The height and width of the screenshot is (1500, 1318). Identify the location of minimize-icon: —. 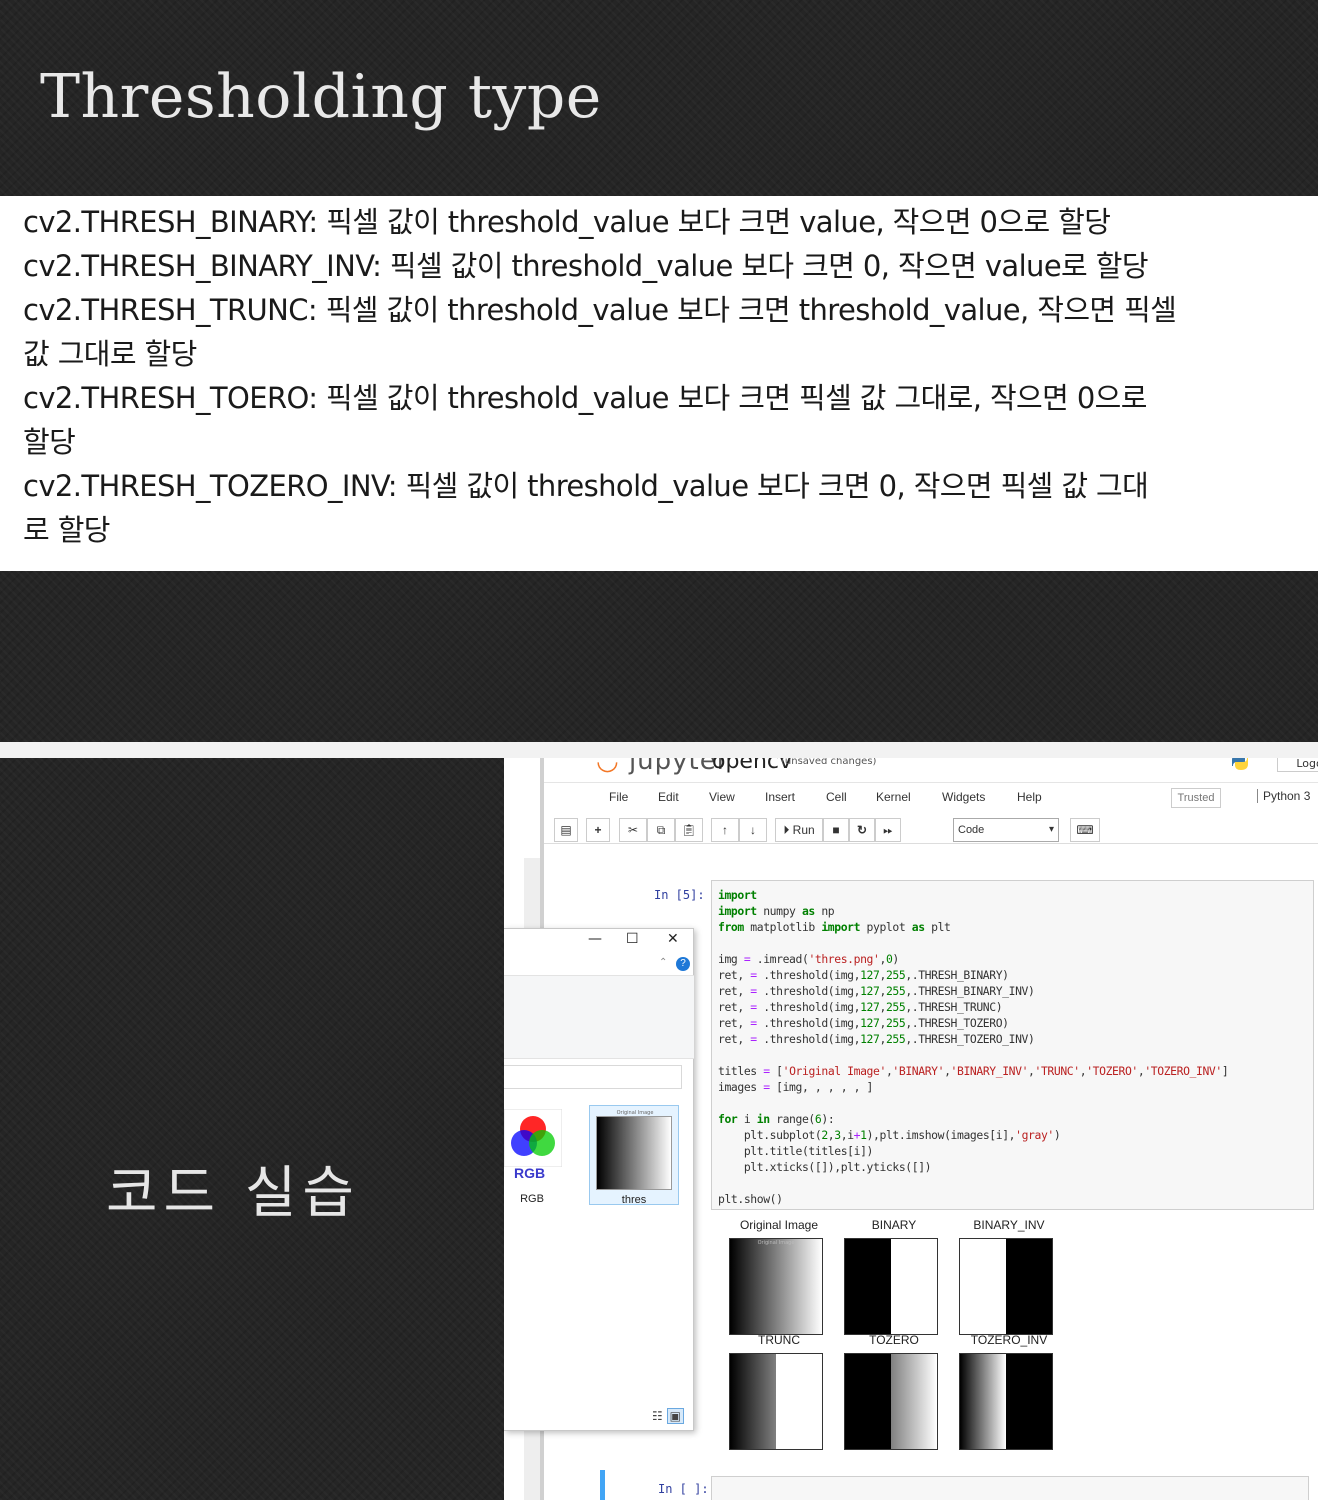
(595, 939).